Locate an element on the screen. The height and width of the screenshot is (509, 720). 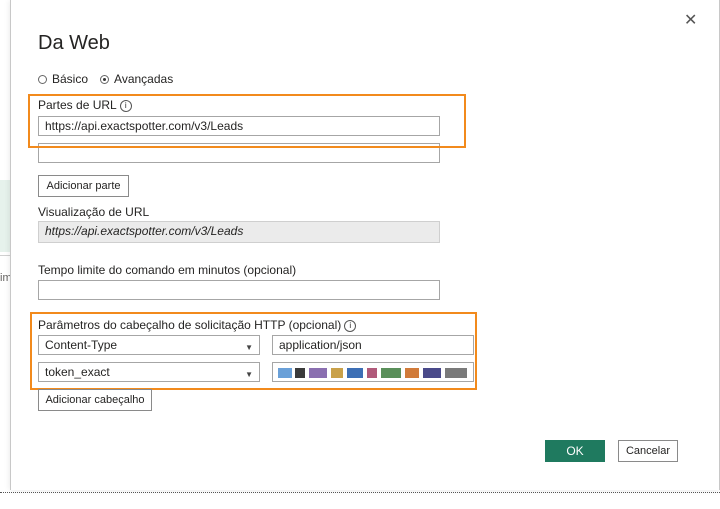
close-icon: ✕ is located at coordinates (690, 21).